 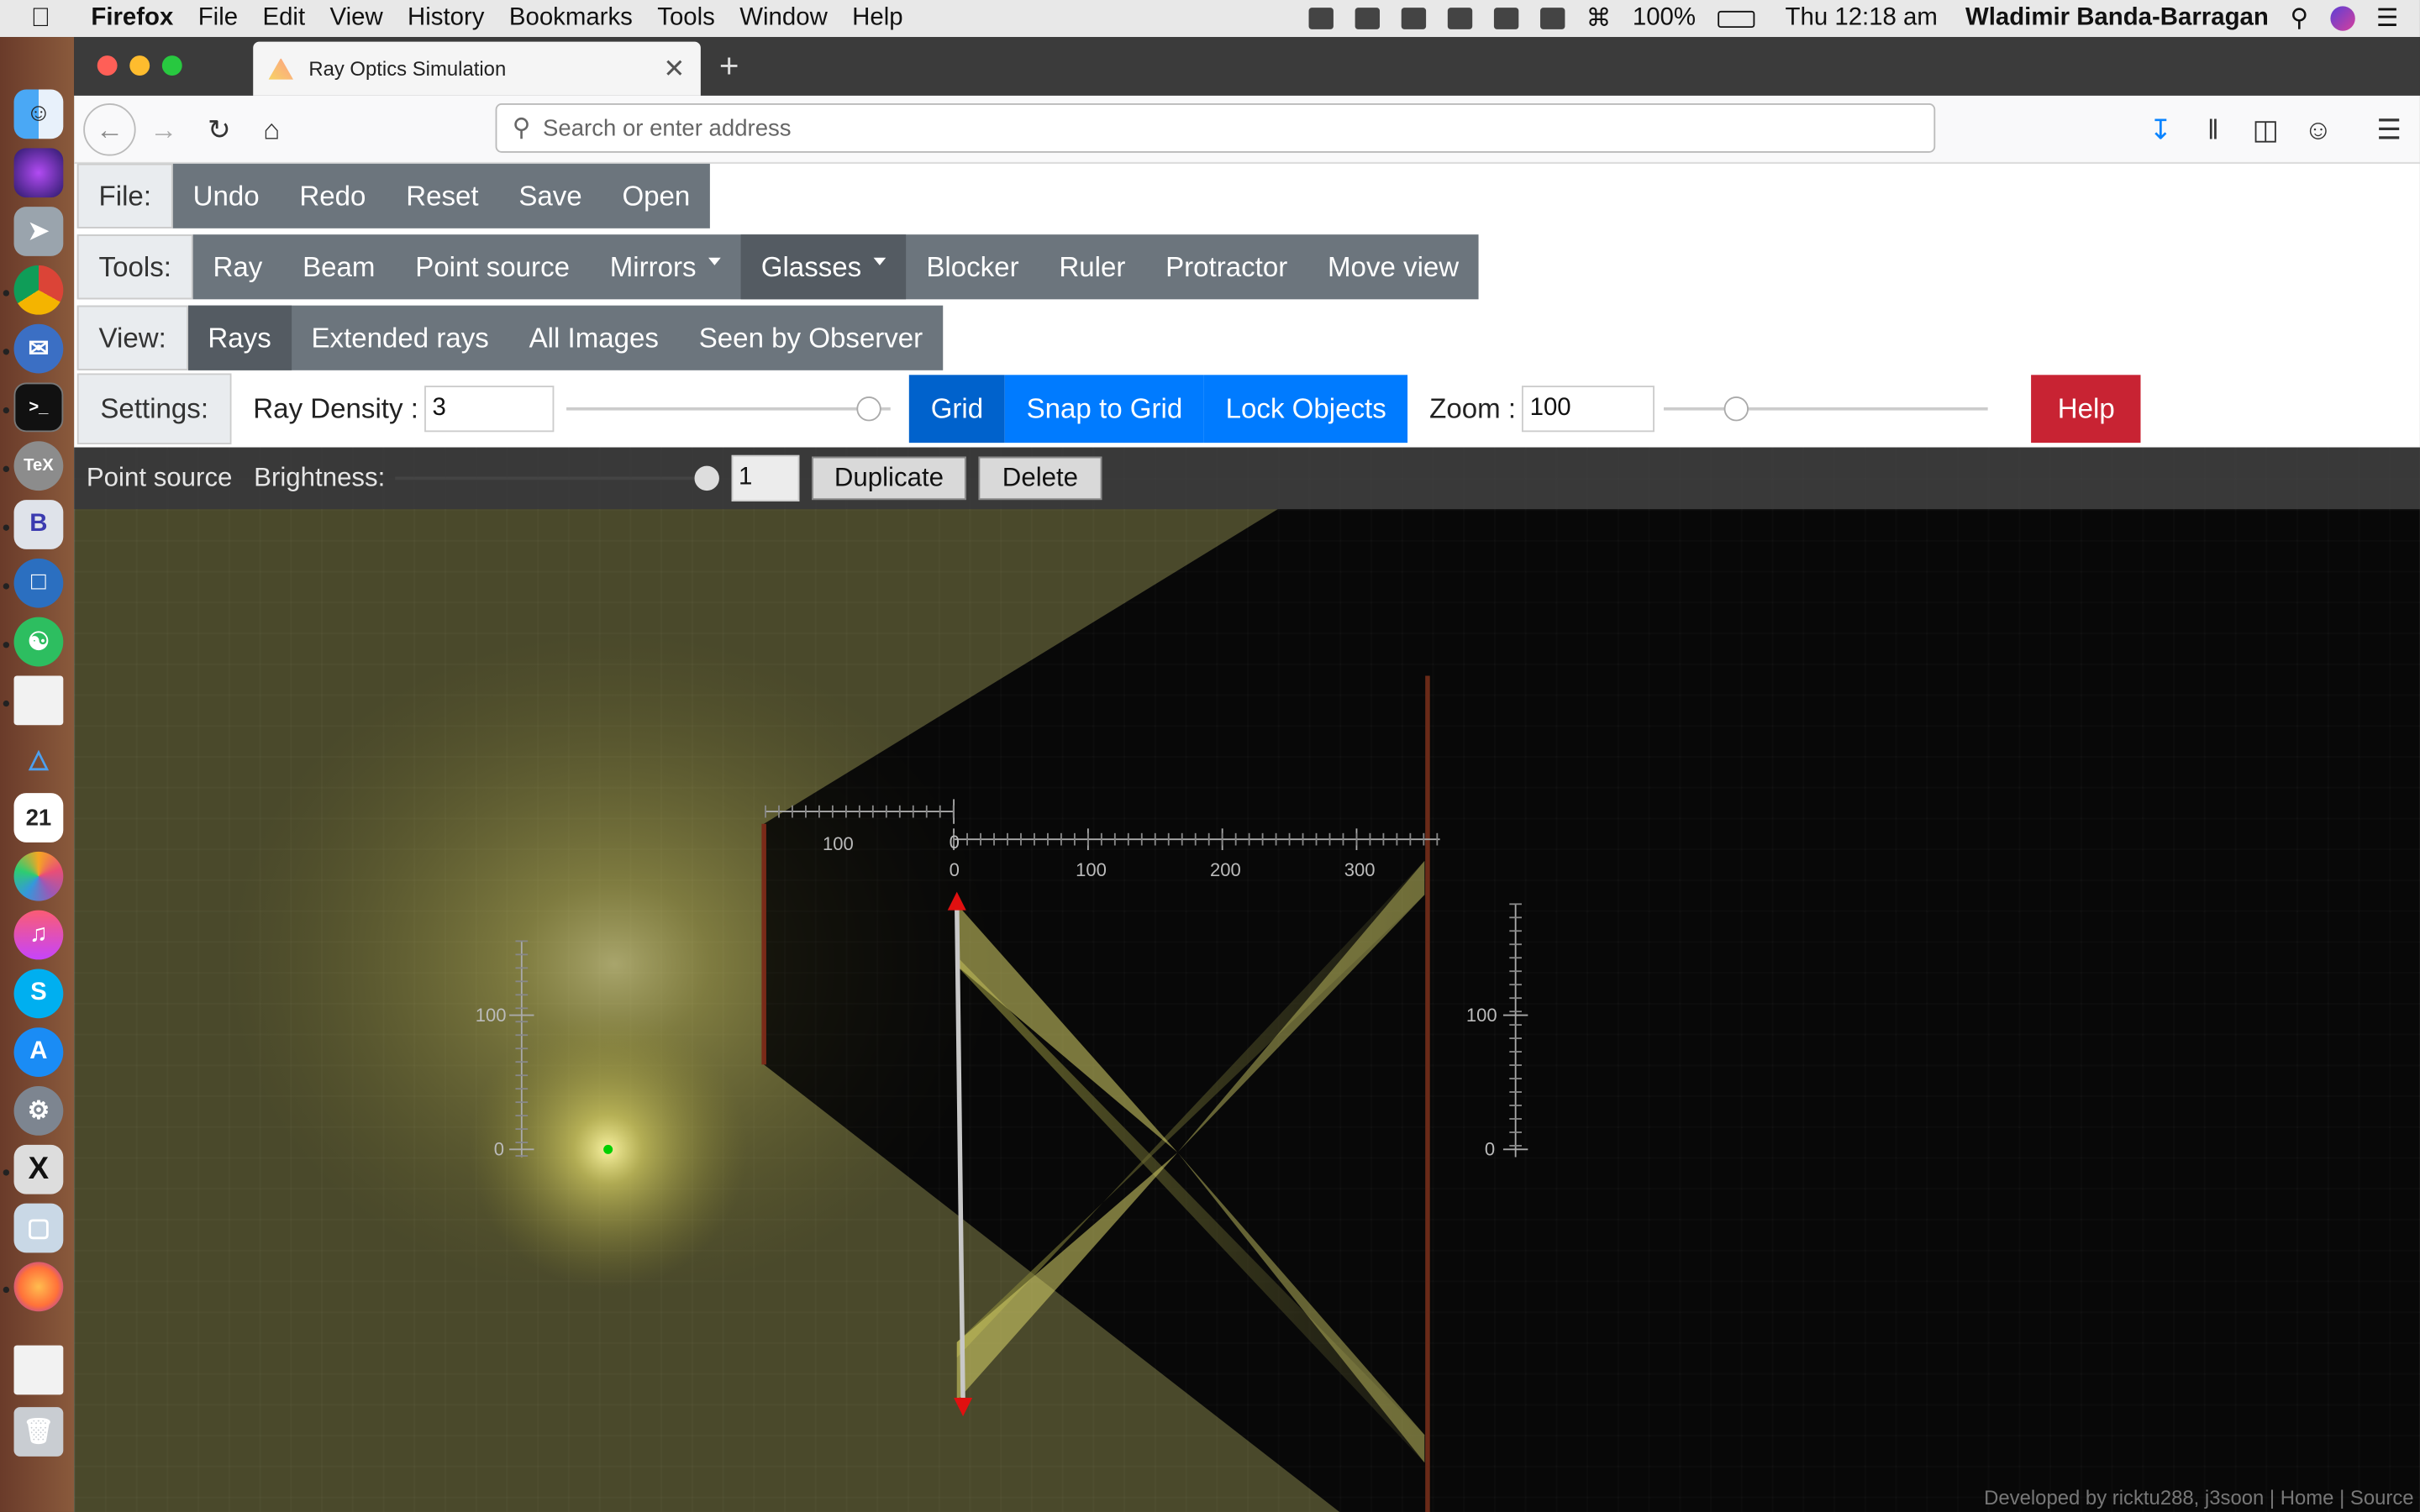 What do you see at coordinates (1104, 409) in the screenshot?
I see `snap-to-grid-toggle: Snap to Grid` at bounding box center [1104, 409].